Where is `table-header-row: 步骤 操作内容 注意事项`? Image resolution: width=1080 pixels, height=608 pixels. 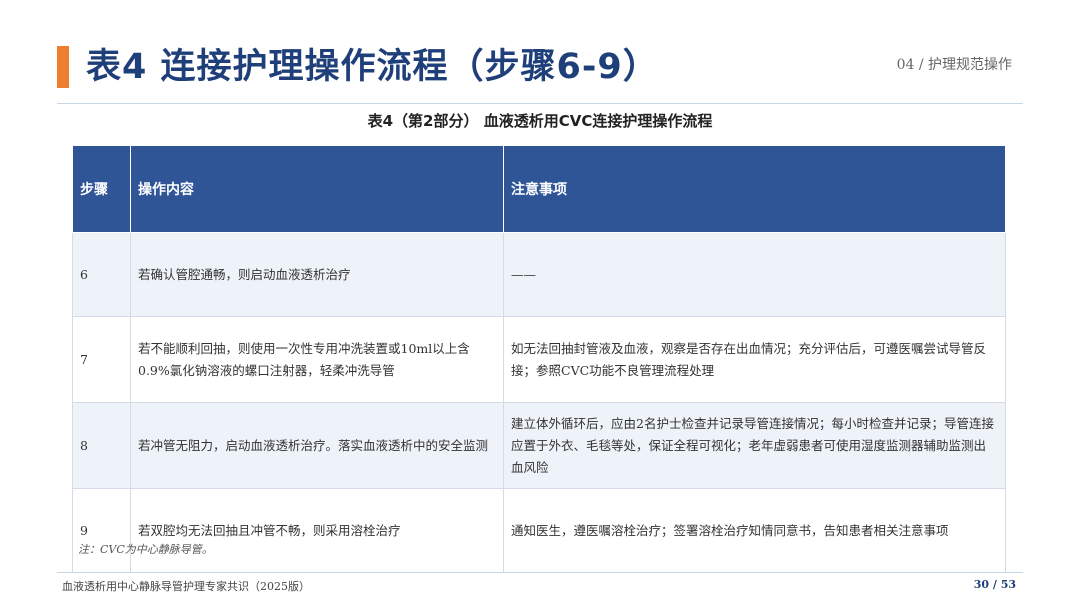
table-header-row: 步骤 操作内容 注意事项 is located at coordinates (539, 189).